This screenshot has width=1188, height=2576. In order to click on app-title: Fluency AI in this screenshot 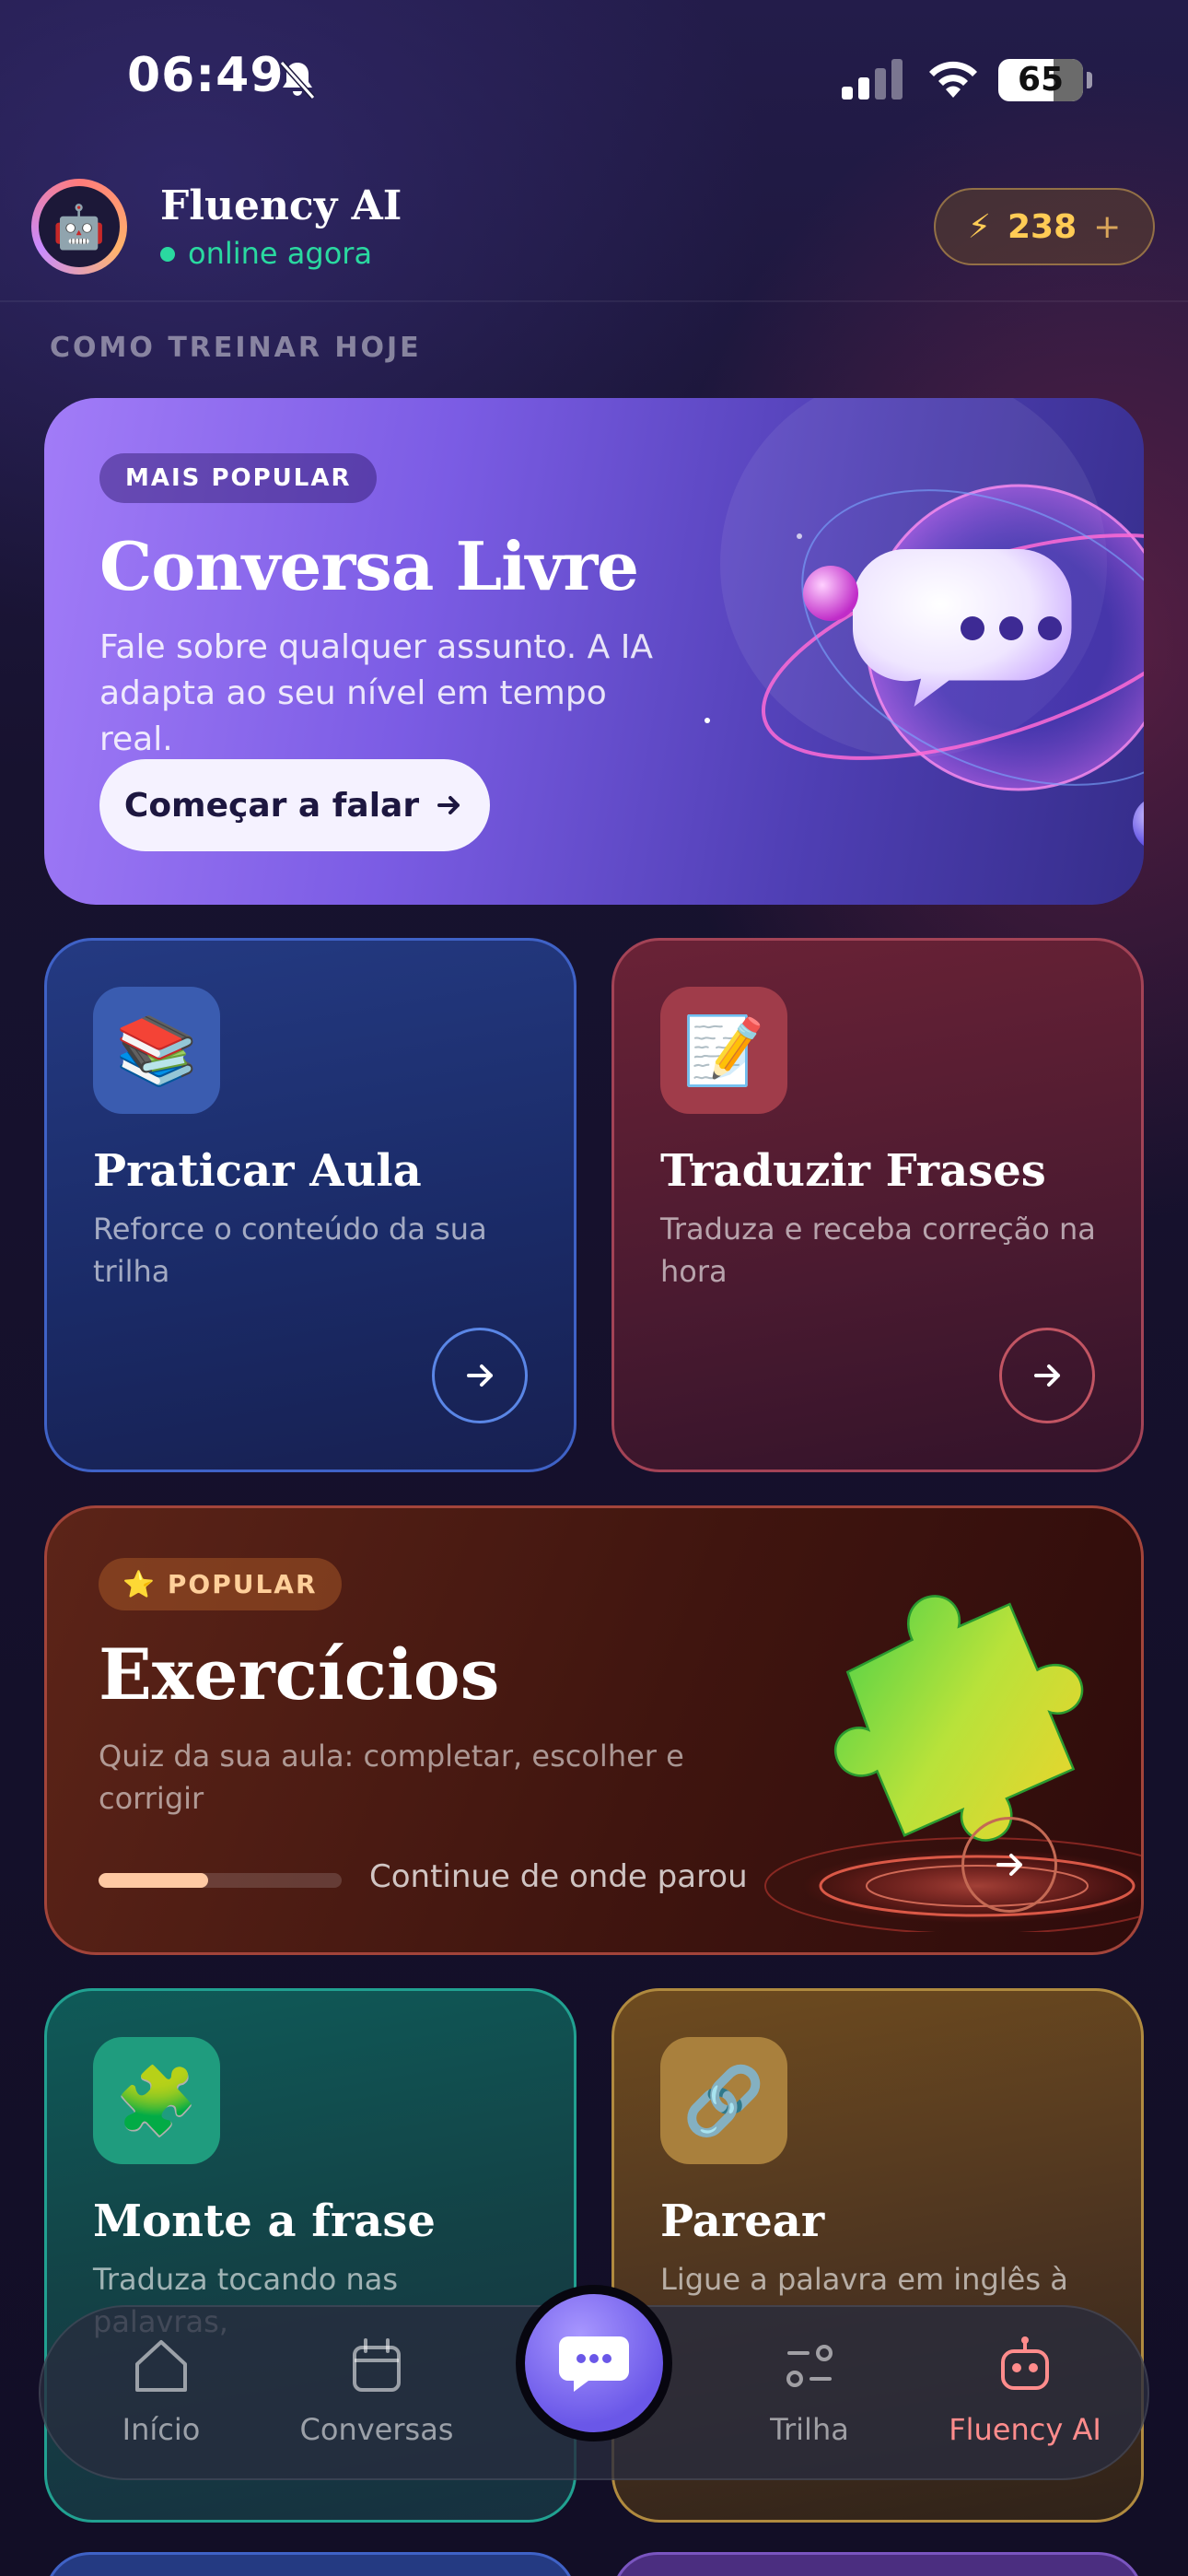, I will do `click(281, 205)`.